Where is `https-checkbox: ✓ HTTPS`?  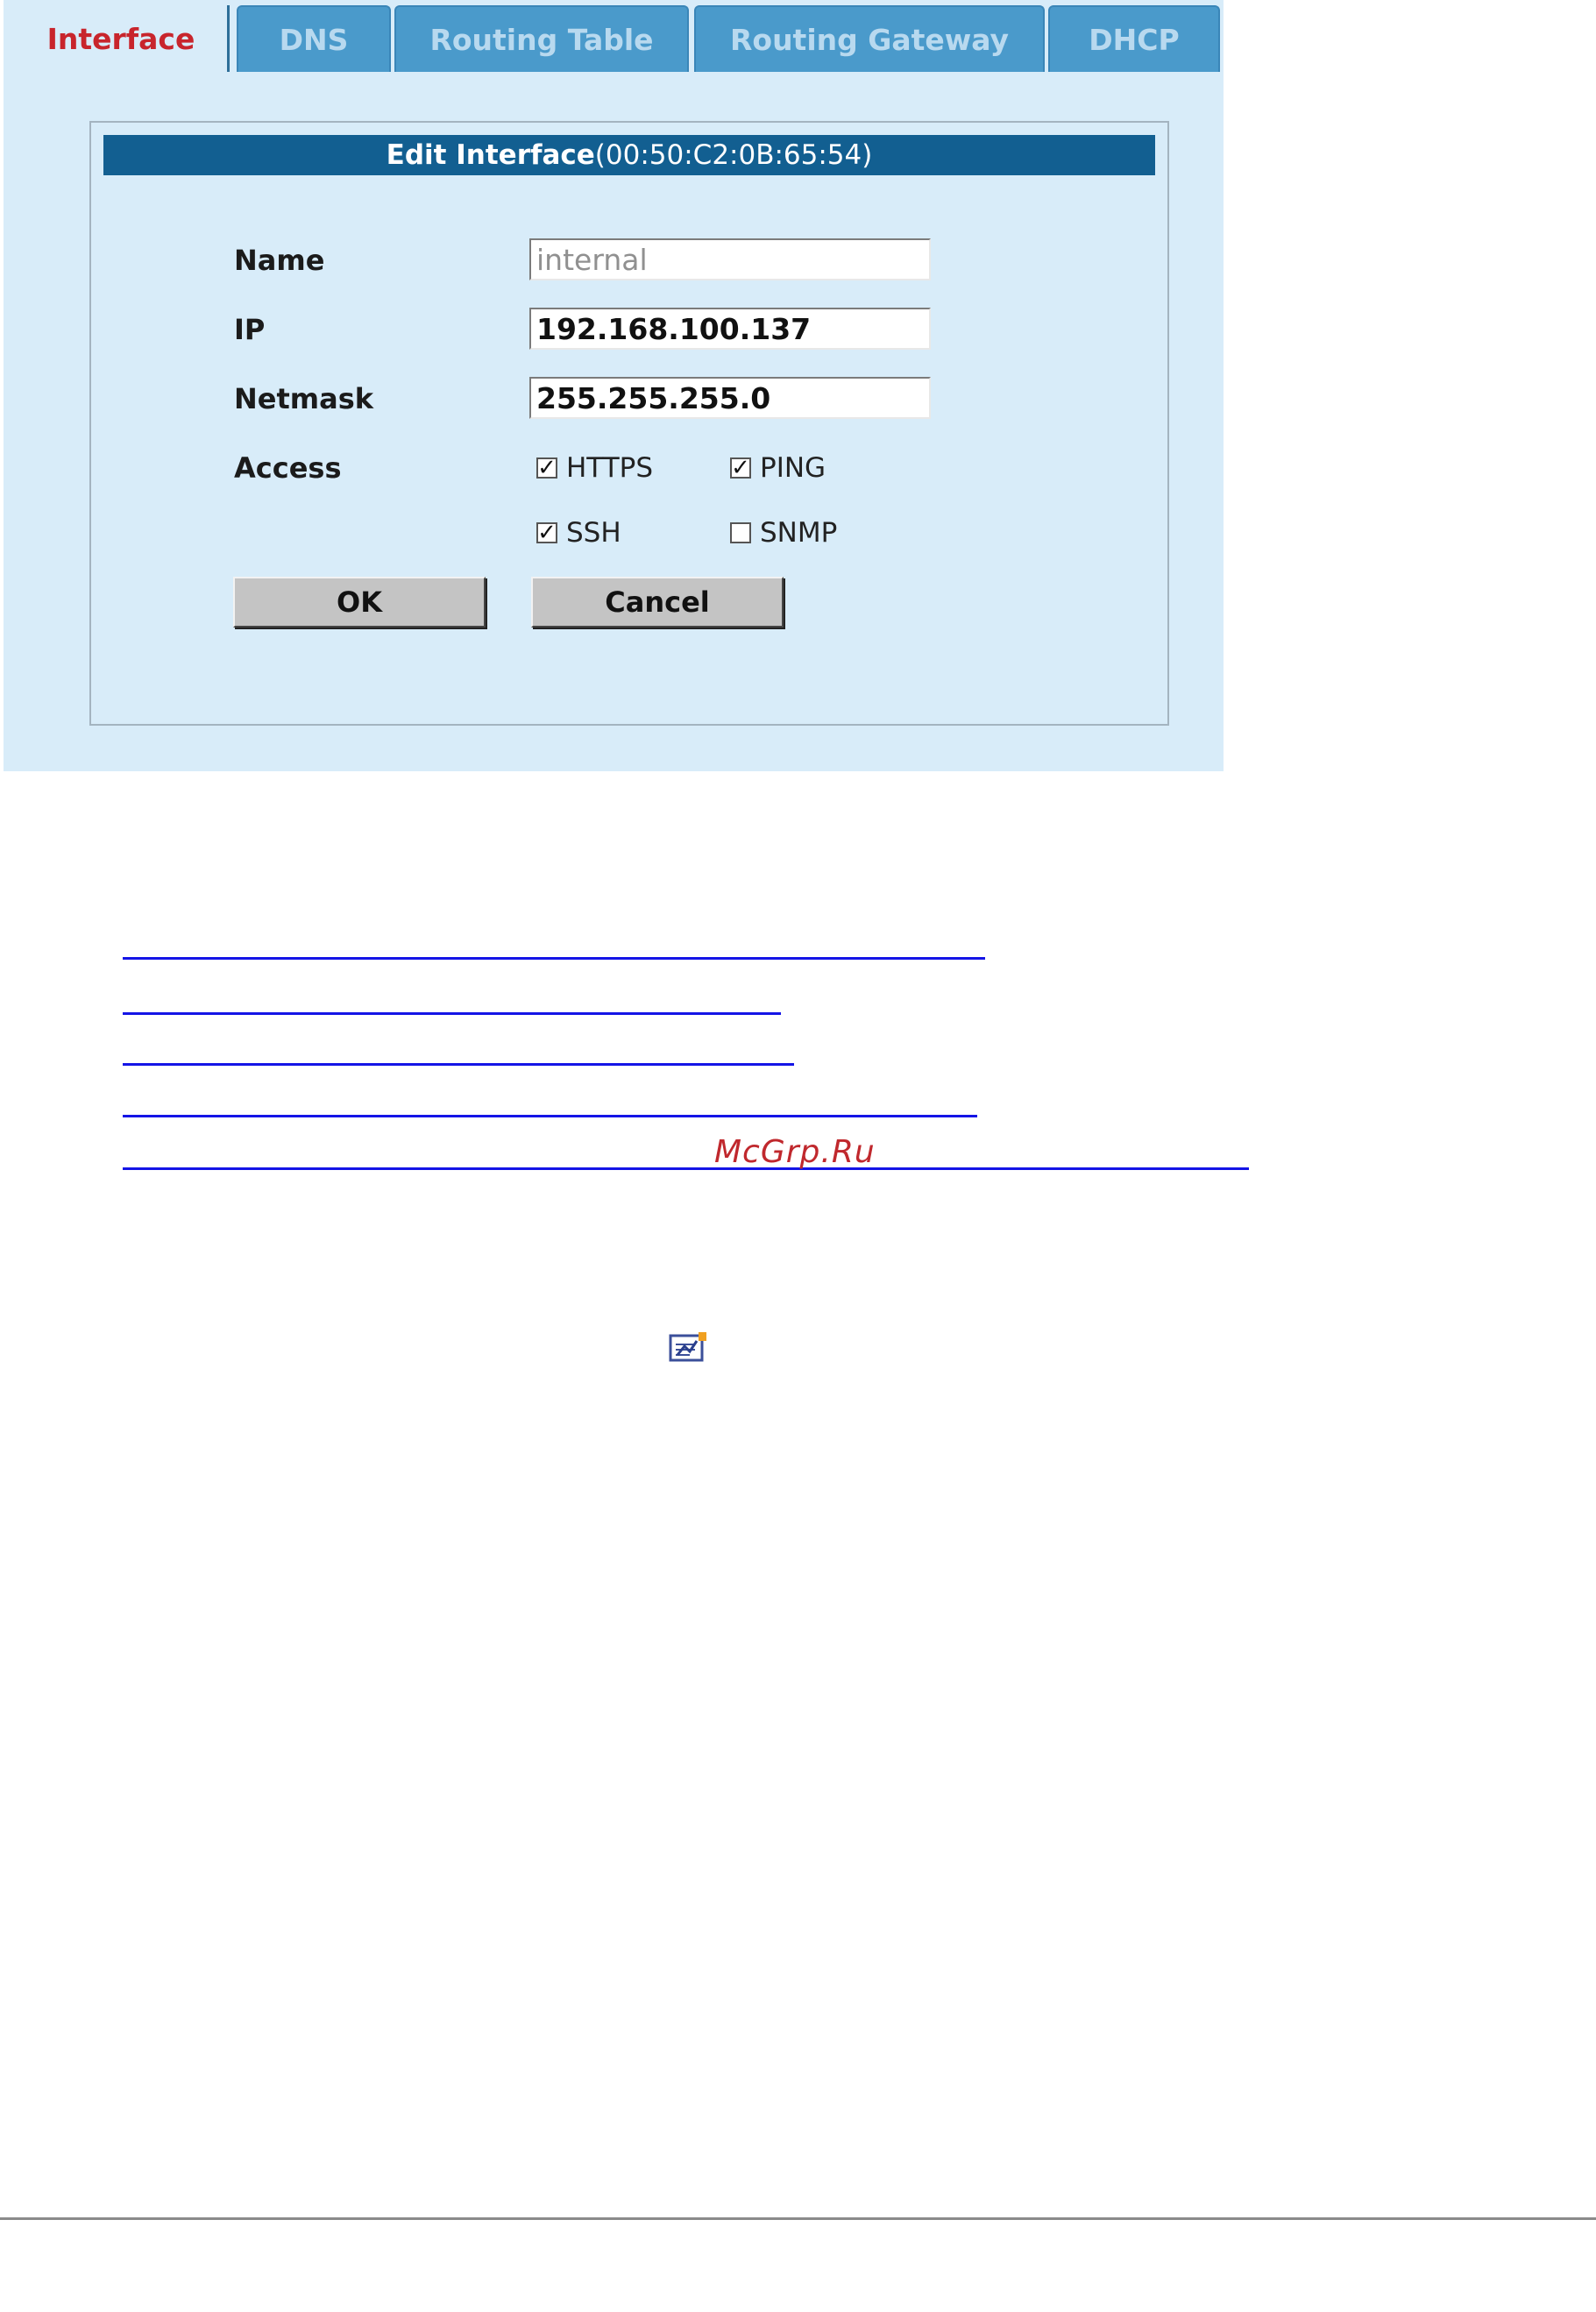
https-checkbox: ✓ HTTPS is located at coordinates (594, 468).